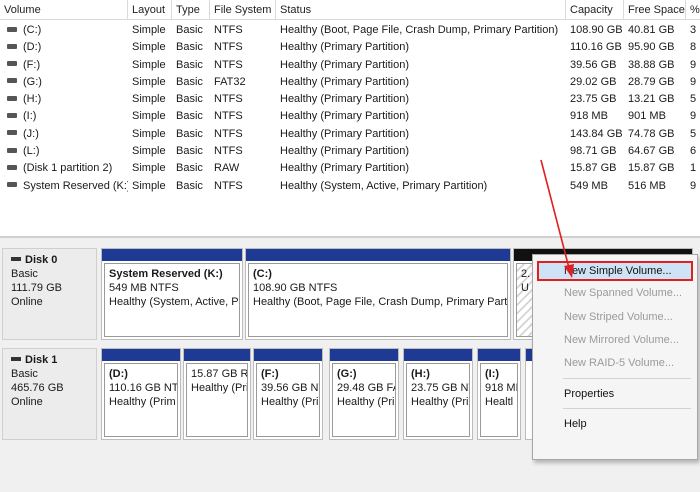  I want to click on disk-name: Disk 0, so click(41, 260).